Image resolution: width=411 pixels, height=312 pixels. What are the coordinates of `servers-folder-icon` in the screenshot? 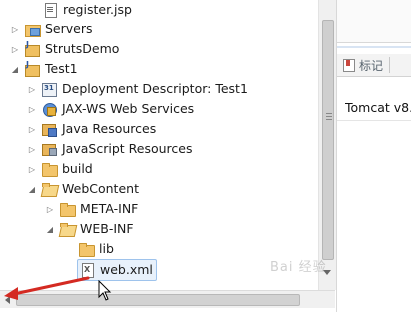 It's located at (32, 29).